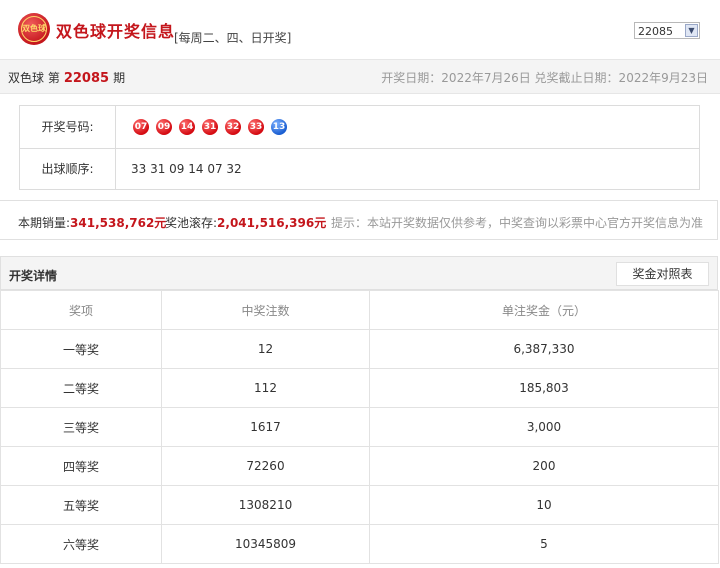  Describe the element at coordinates (544, 78) in the screenshot. I see `draw-dates: 开奖日期：2022年7月26日 兑奖截止日期：2022年9月23日` at that location.